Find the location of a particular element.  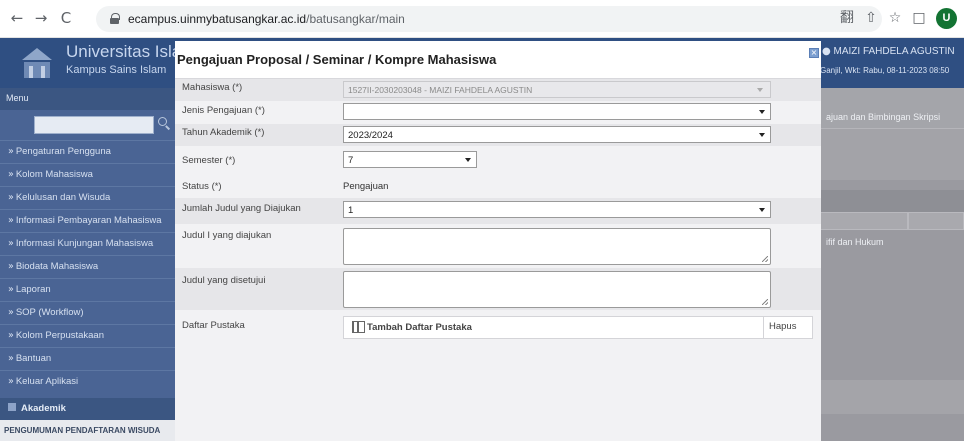

sidebar-item-label: Kolom Mahasiswa is located at coordinates (54, 174).